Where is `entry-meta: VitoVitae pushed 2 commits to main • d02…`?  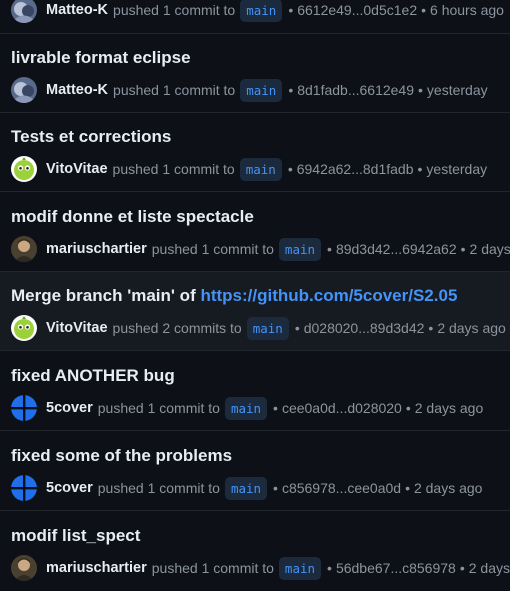
entry-meta: VitoVitae pushed 2 commits to main • d02… is located at coordinates (258, 328).